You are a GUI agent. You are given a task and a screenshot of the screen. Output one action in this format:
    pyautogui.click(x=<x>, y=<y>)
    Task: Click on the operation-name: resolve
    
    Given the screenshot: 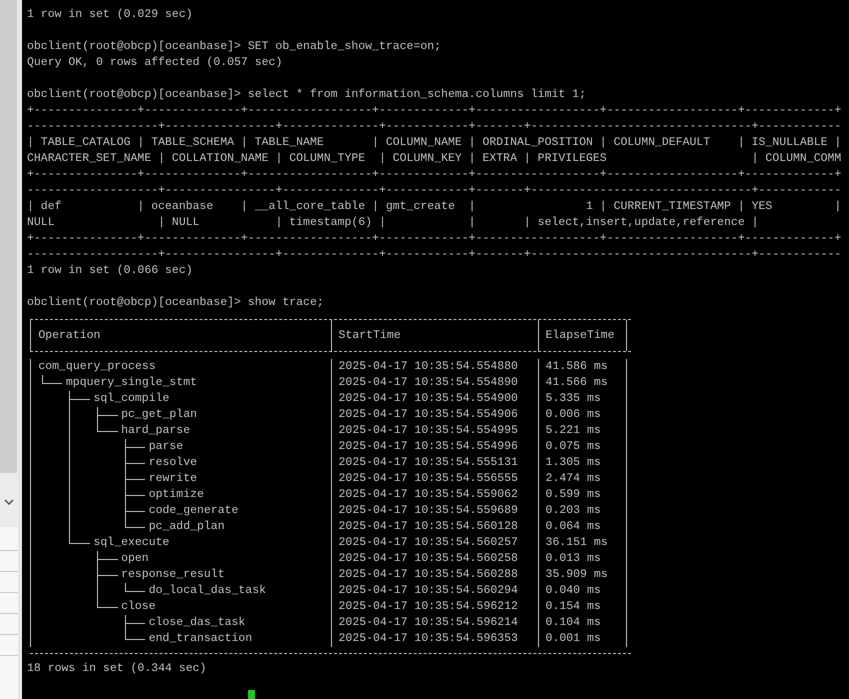 What is the action you would take?
    pyautogui.click(x=172, y=463)
    